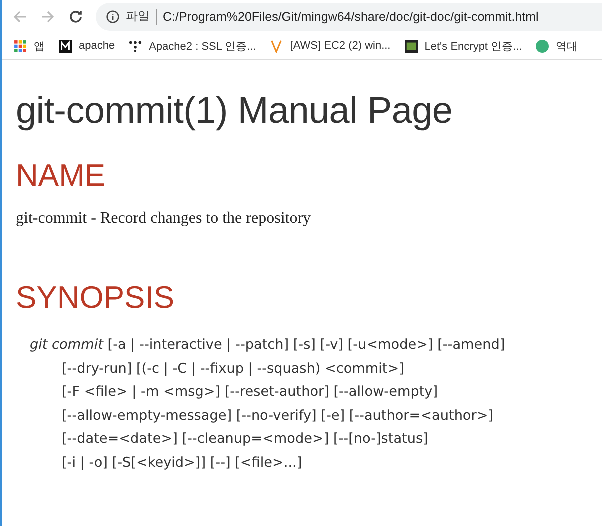 The image size is (602, 526). What do you see at coordinates (182, 462) in the screenshot?
I see `synopsis-line: [-i | -o] [-S[<keyid>]] [--] [<file>...]` at bounding box center [182, 462].